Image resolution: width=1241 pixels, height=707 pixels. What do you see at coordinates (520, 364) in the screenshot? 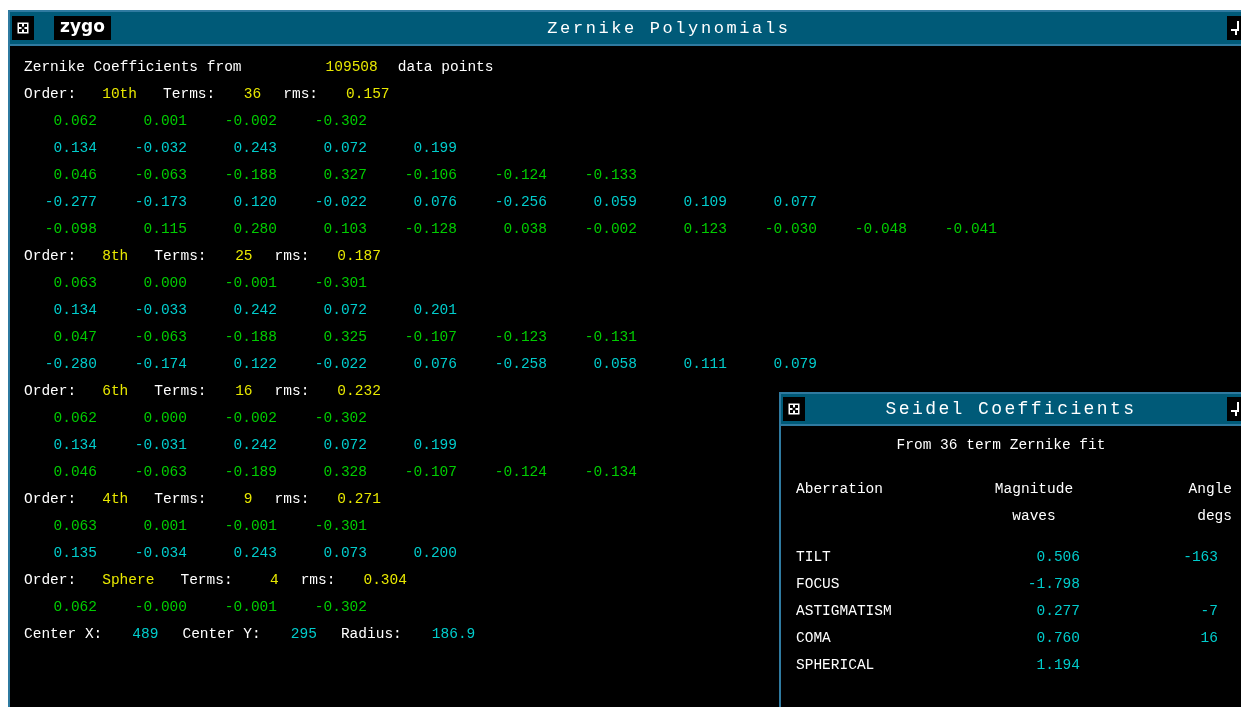
I see `coefficient-value: -0.258` at bounding box center [520, 364].